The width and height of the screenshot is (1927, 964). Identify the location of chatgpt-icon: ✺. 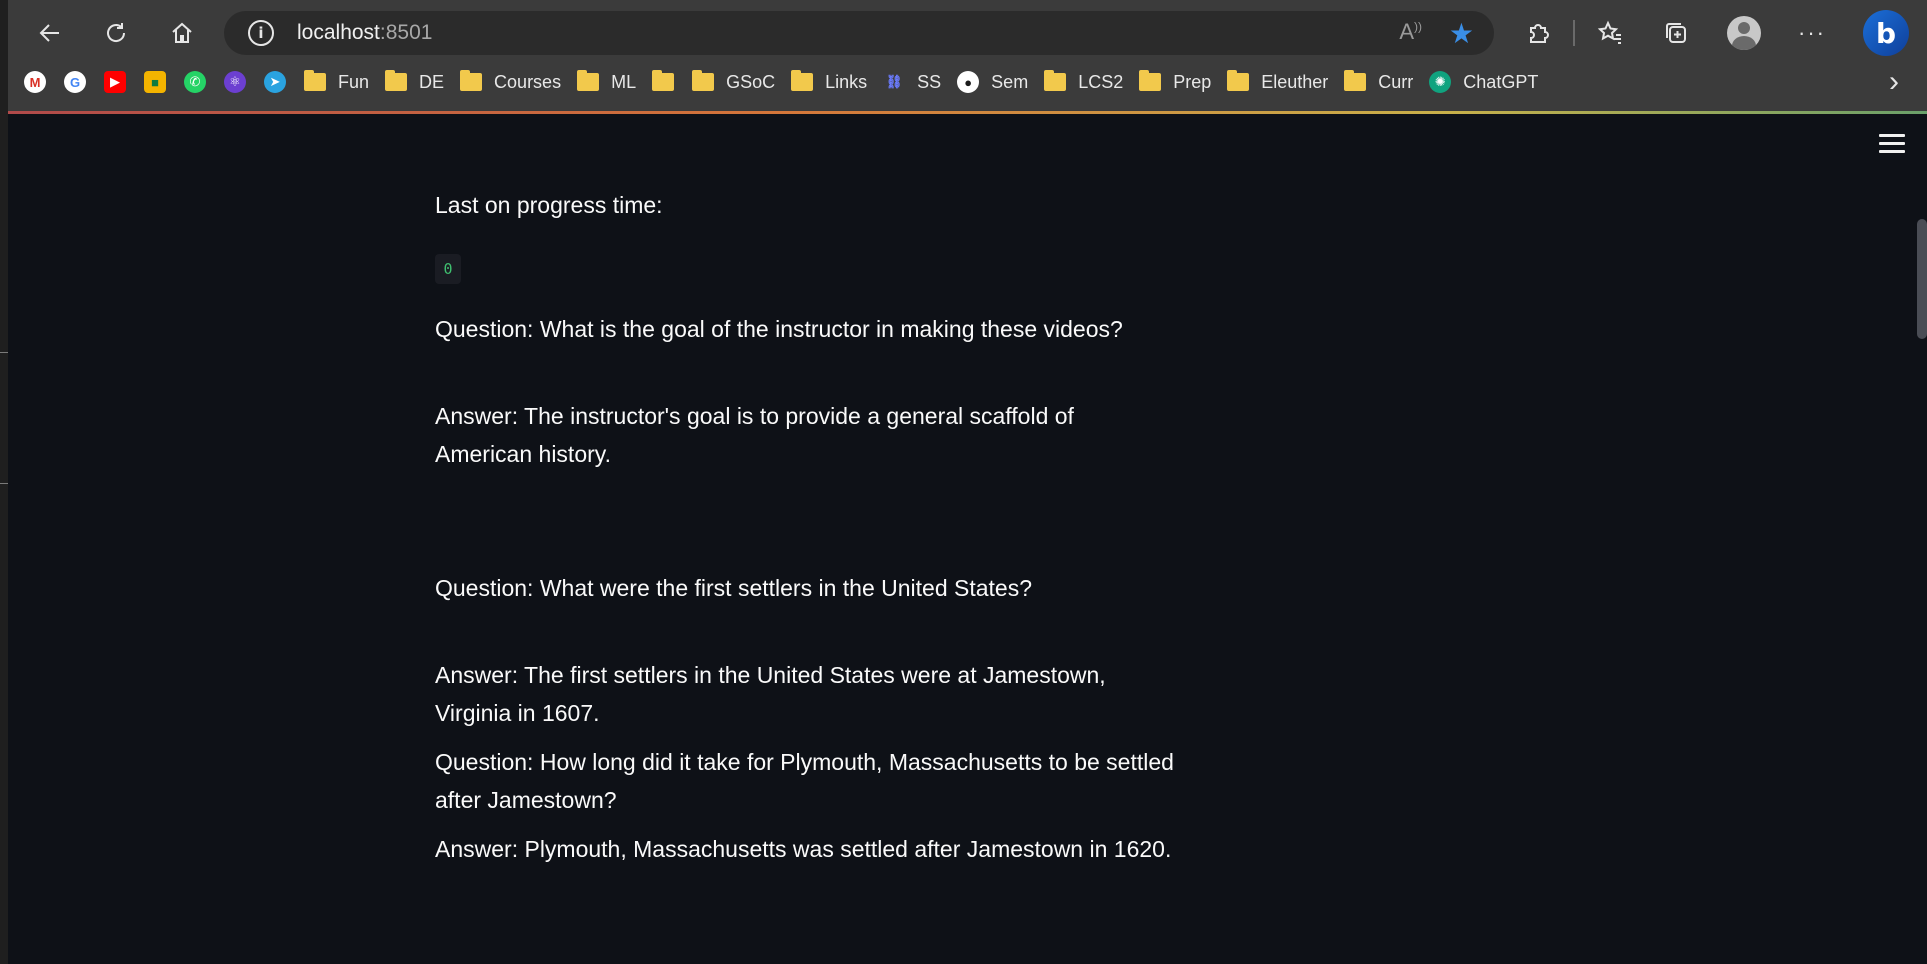
(1440, 82).